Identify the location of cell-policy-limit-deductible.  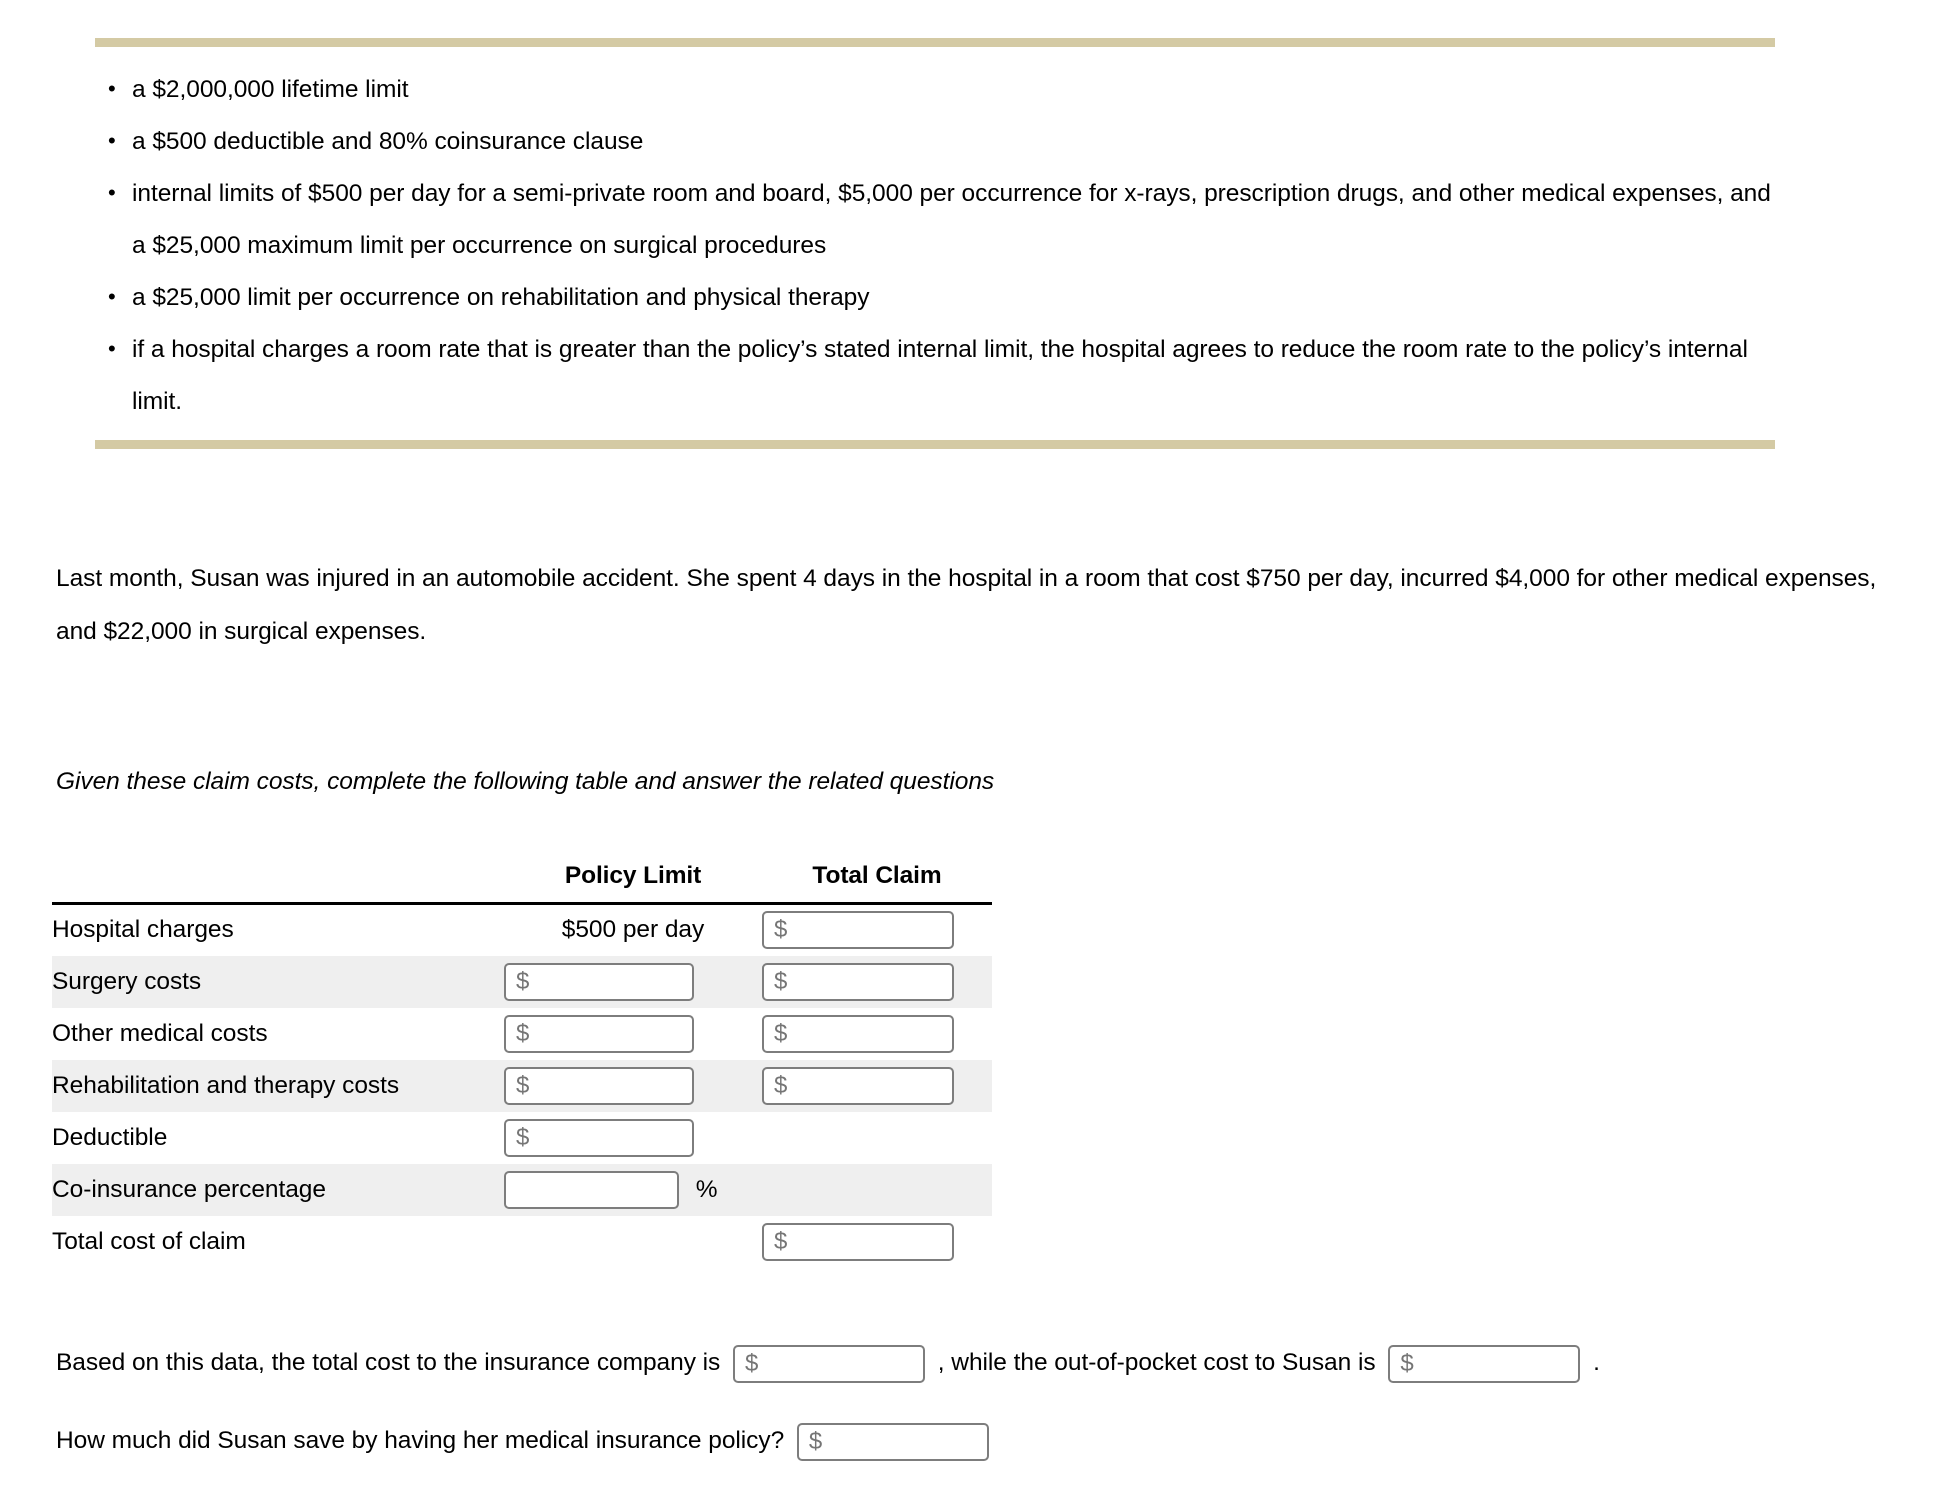
(633, 1138).